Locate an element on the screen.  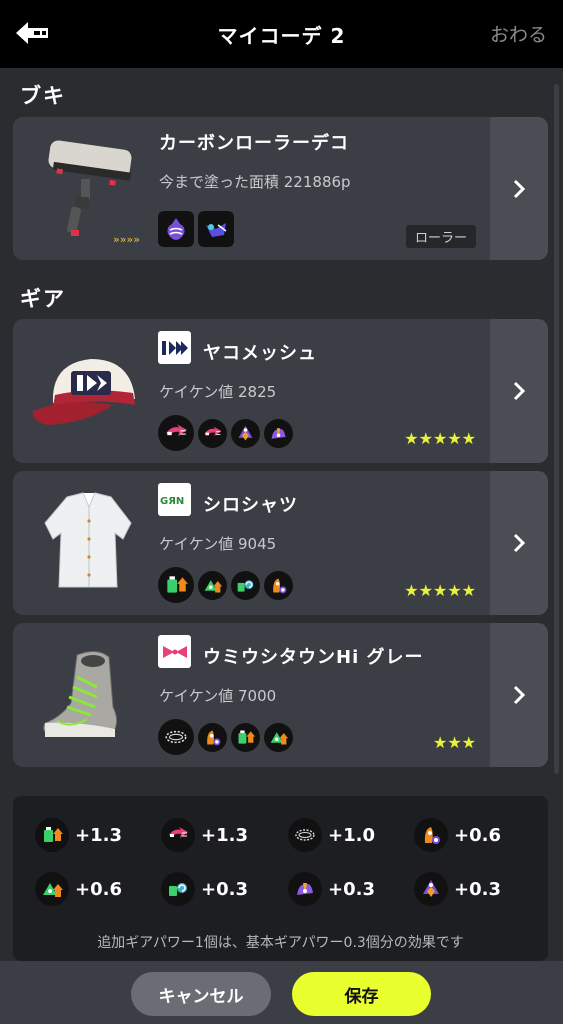
weapon-class-badge: ローラー is located at coordinates (440, 236).